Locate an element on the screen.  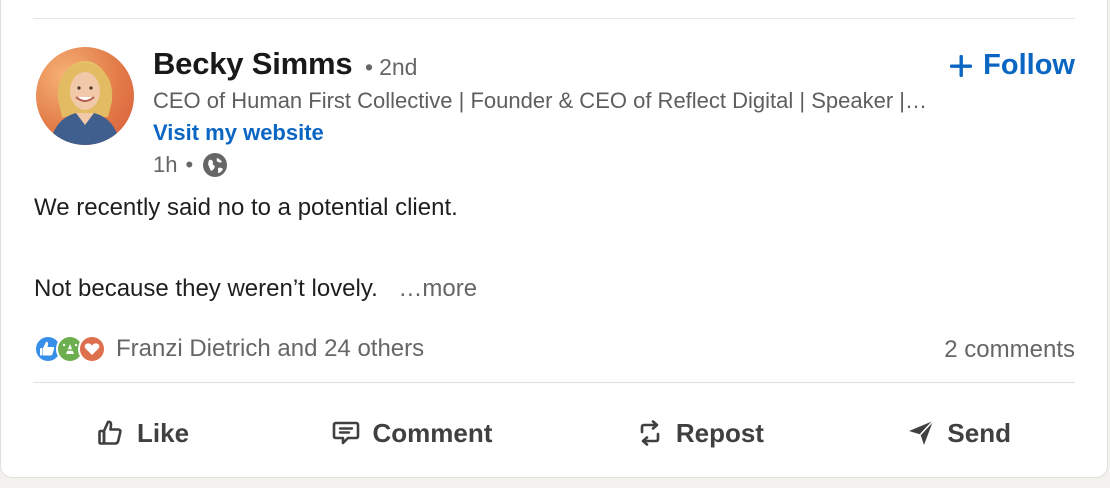
send-icon is located at coordinates (922, 432).